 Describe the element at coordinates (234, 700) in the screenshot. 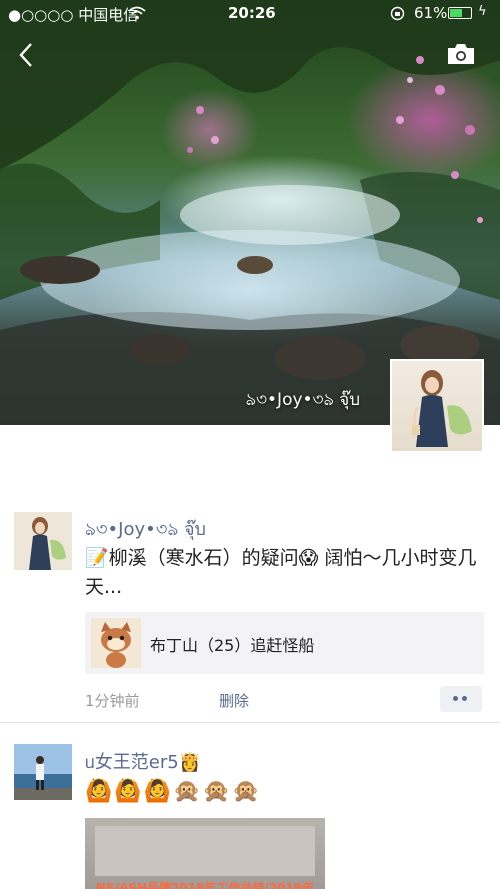

I see `delete-button: 删除` at that location.